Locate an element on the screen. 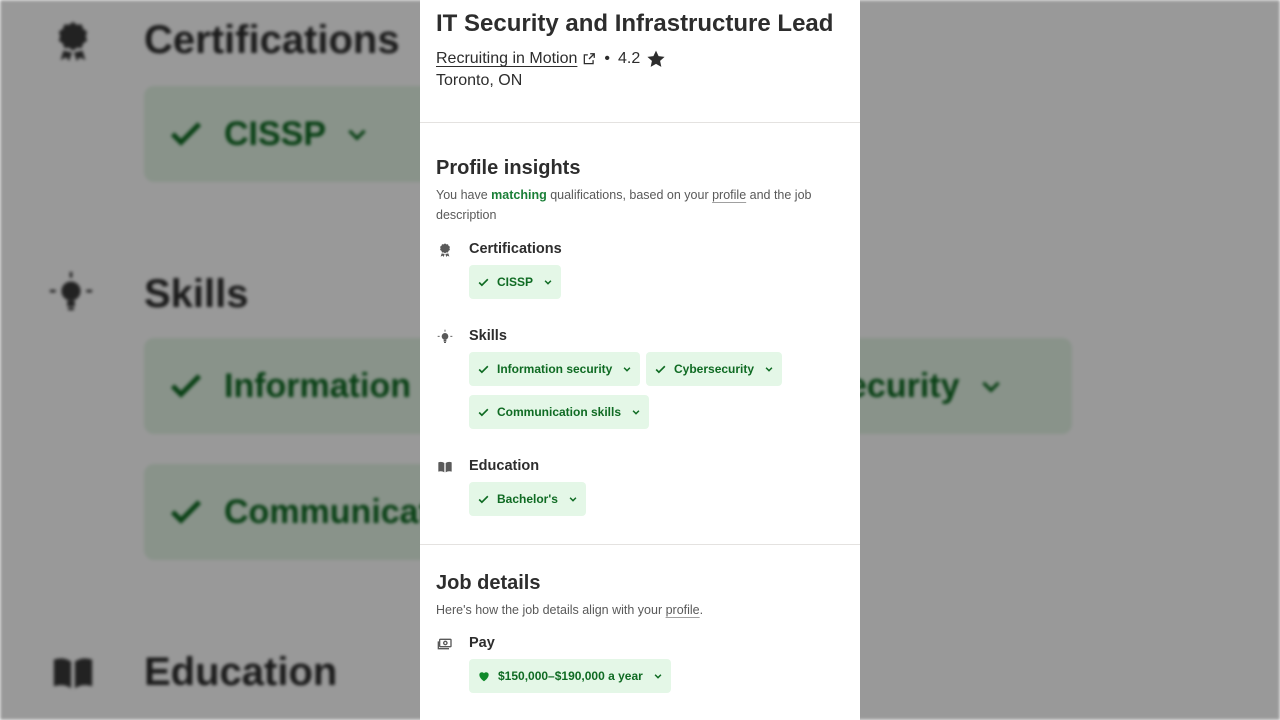 The height and width of the screenshot is (720, 1280). chip-bachelors: Bachelor's is located at coordinates (527, 499).